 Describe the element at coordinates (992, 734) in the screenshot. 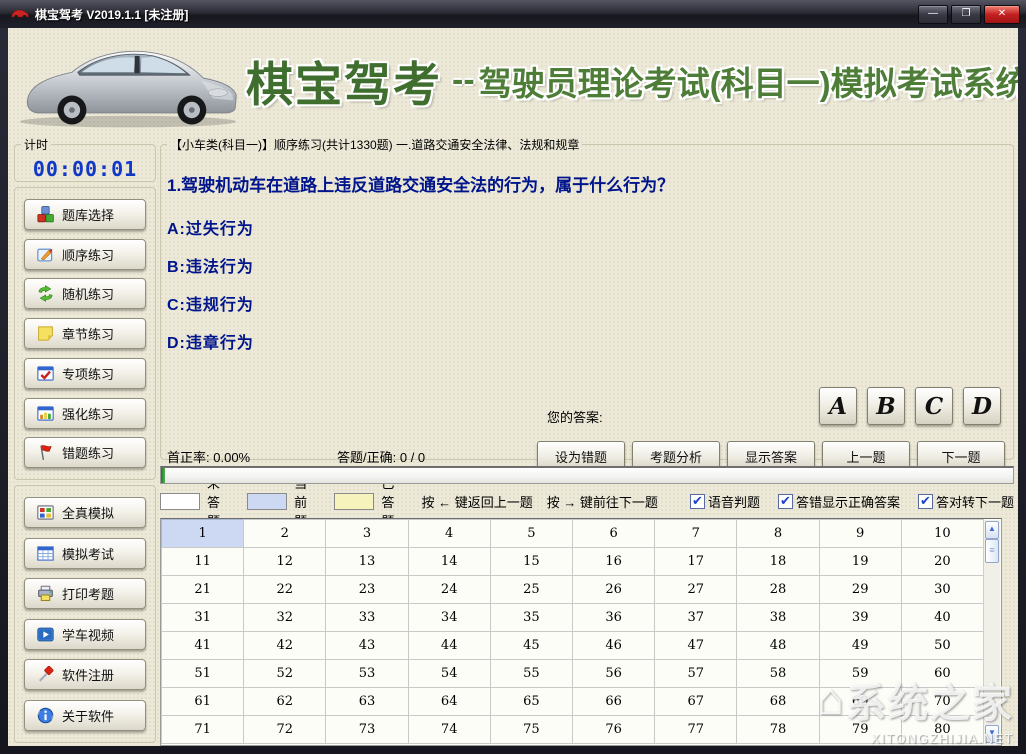

I see `scroll-down-icon: ▼` at that location.